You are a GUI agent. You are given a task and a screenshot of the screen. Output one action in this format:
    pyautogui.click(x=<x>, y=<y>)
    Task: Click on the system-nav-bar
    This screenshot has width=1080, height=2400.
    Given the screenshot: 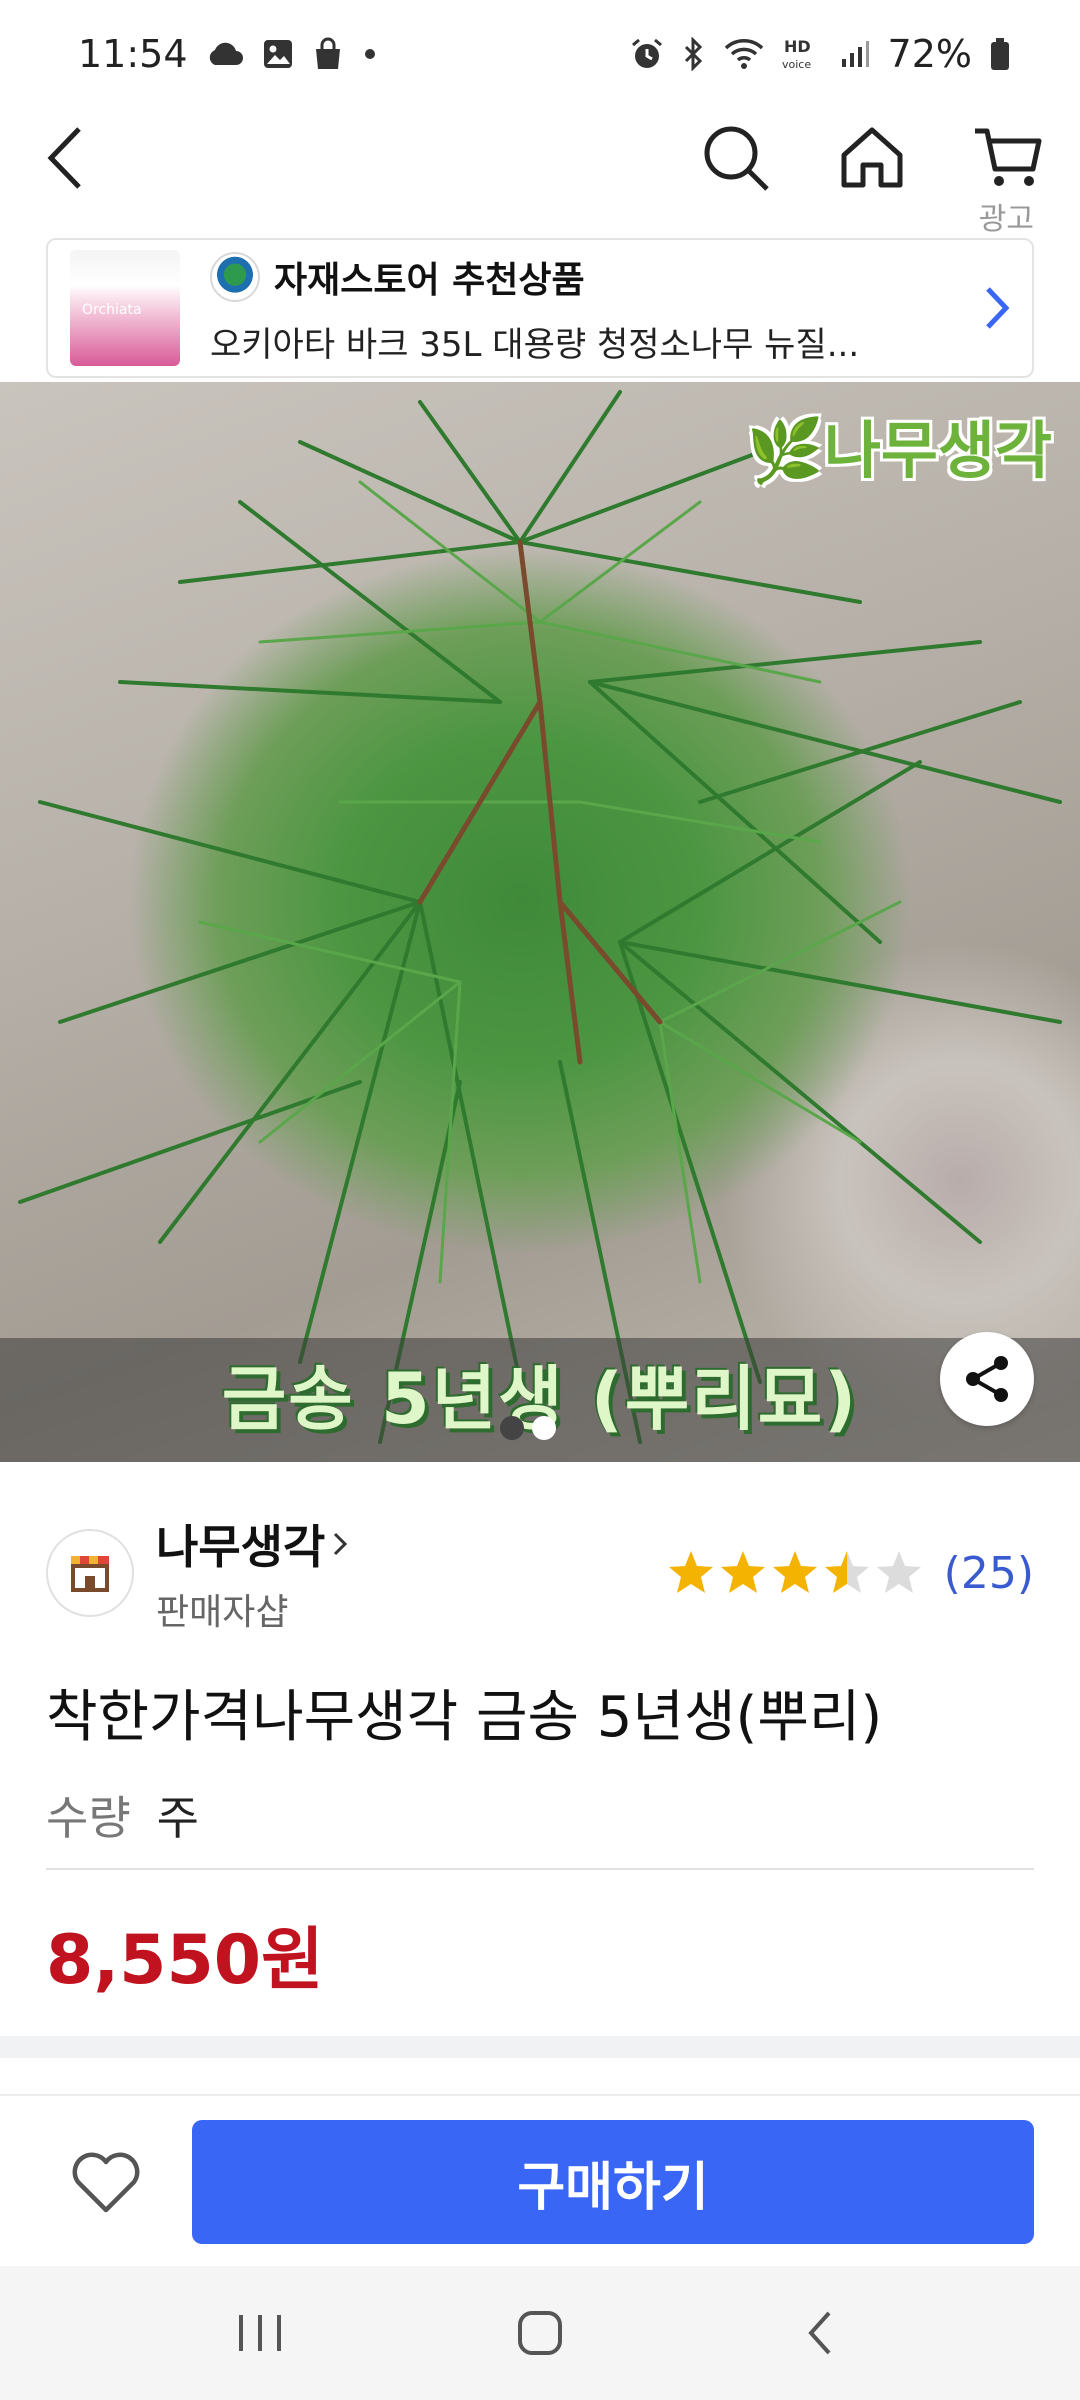 What is the action you would take?
    pyautogui.click(x=540, y=2333)
    